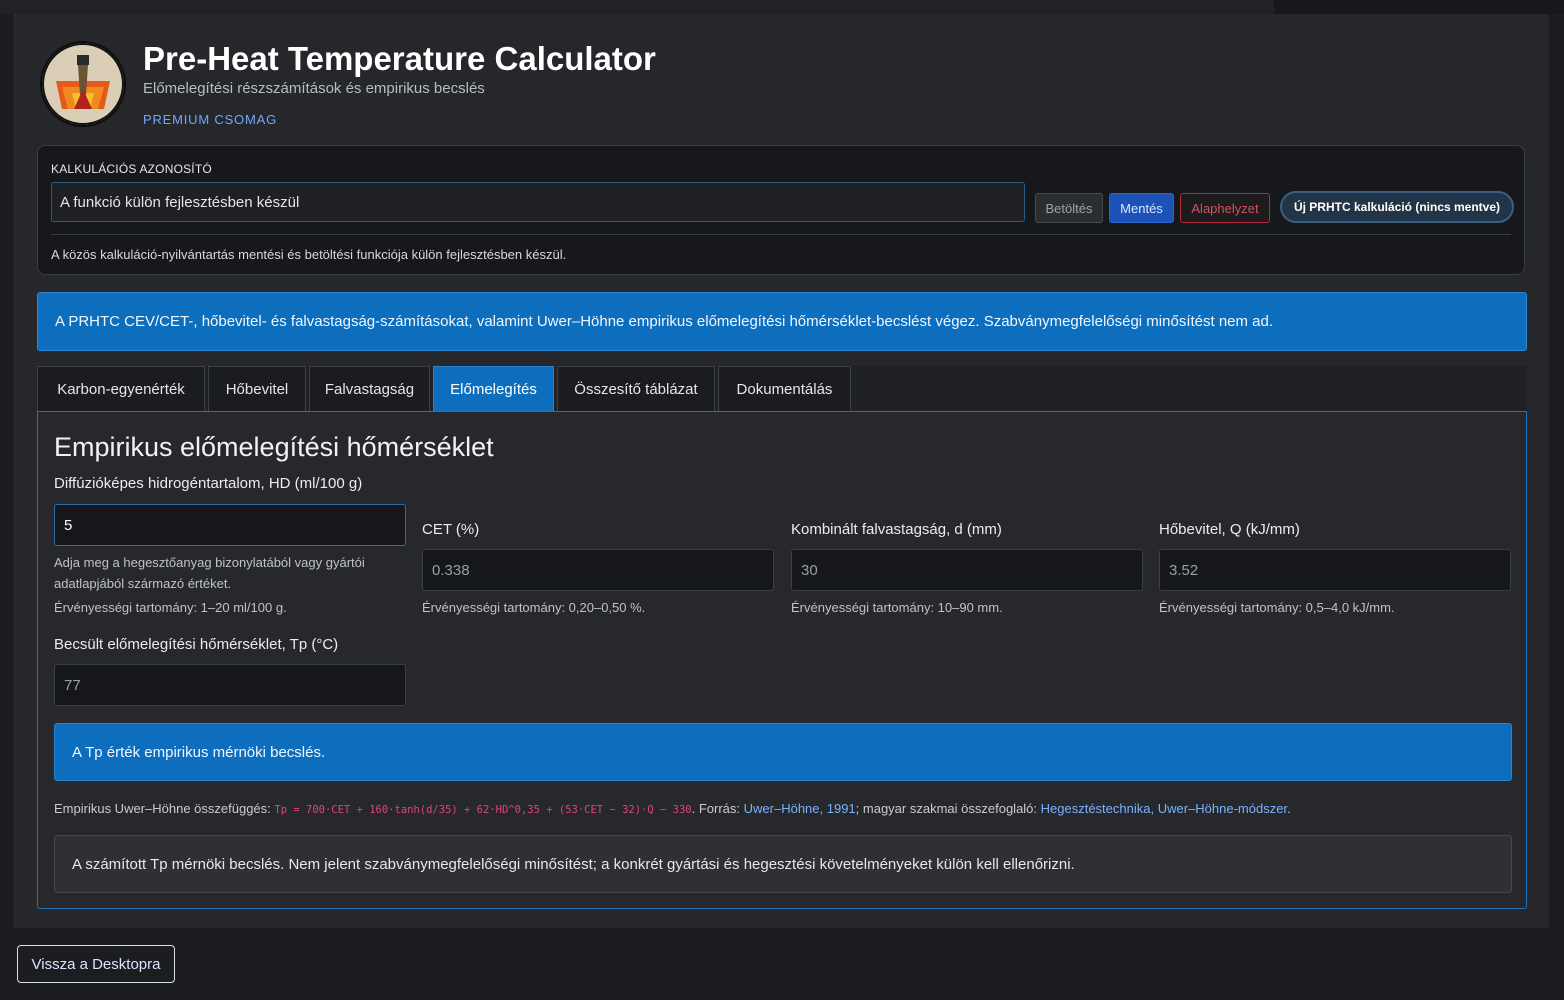 This screenshot has height=1000, width=1564. What do you see at coordinates (1277, 607) in the screenshot?
I see `heat-input-range: Érvényességi tartomány: 0,5–4,0 kJ/mm.` at bounding box center [1277, 607].